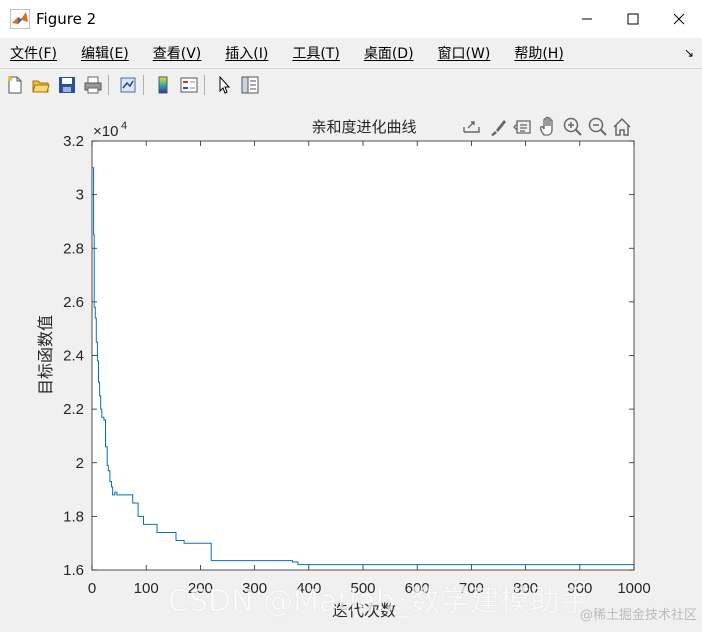 This screenshot has height=632, width=702. Describe the element at coordinates (80, 195) in the screenshot. I see `y-tick-label: 3` at that location.